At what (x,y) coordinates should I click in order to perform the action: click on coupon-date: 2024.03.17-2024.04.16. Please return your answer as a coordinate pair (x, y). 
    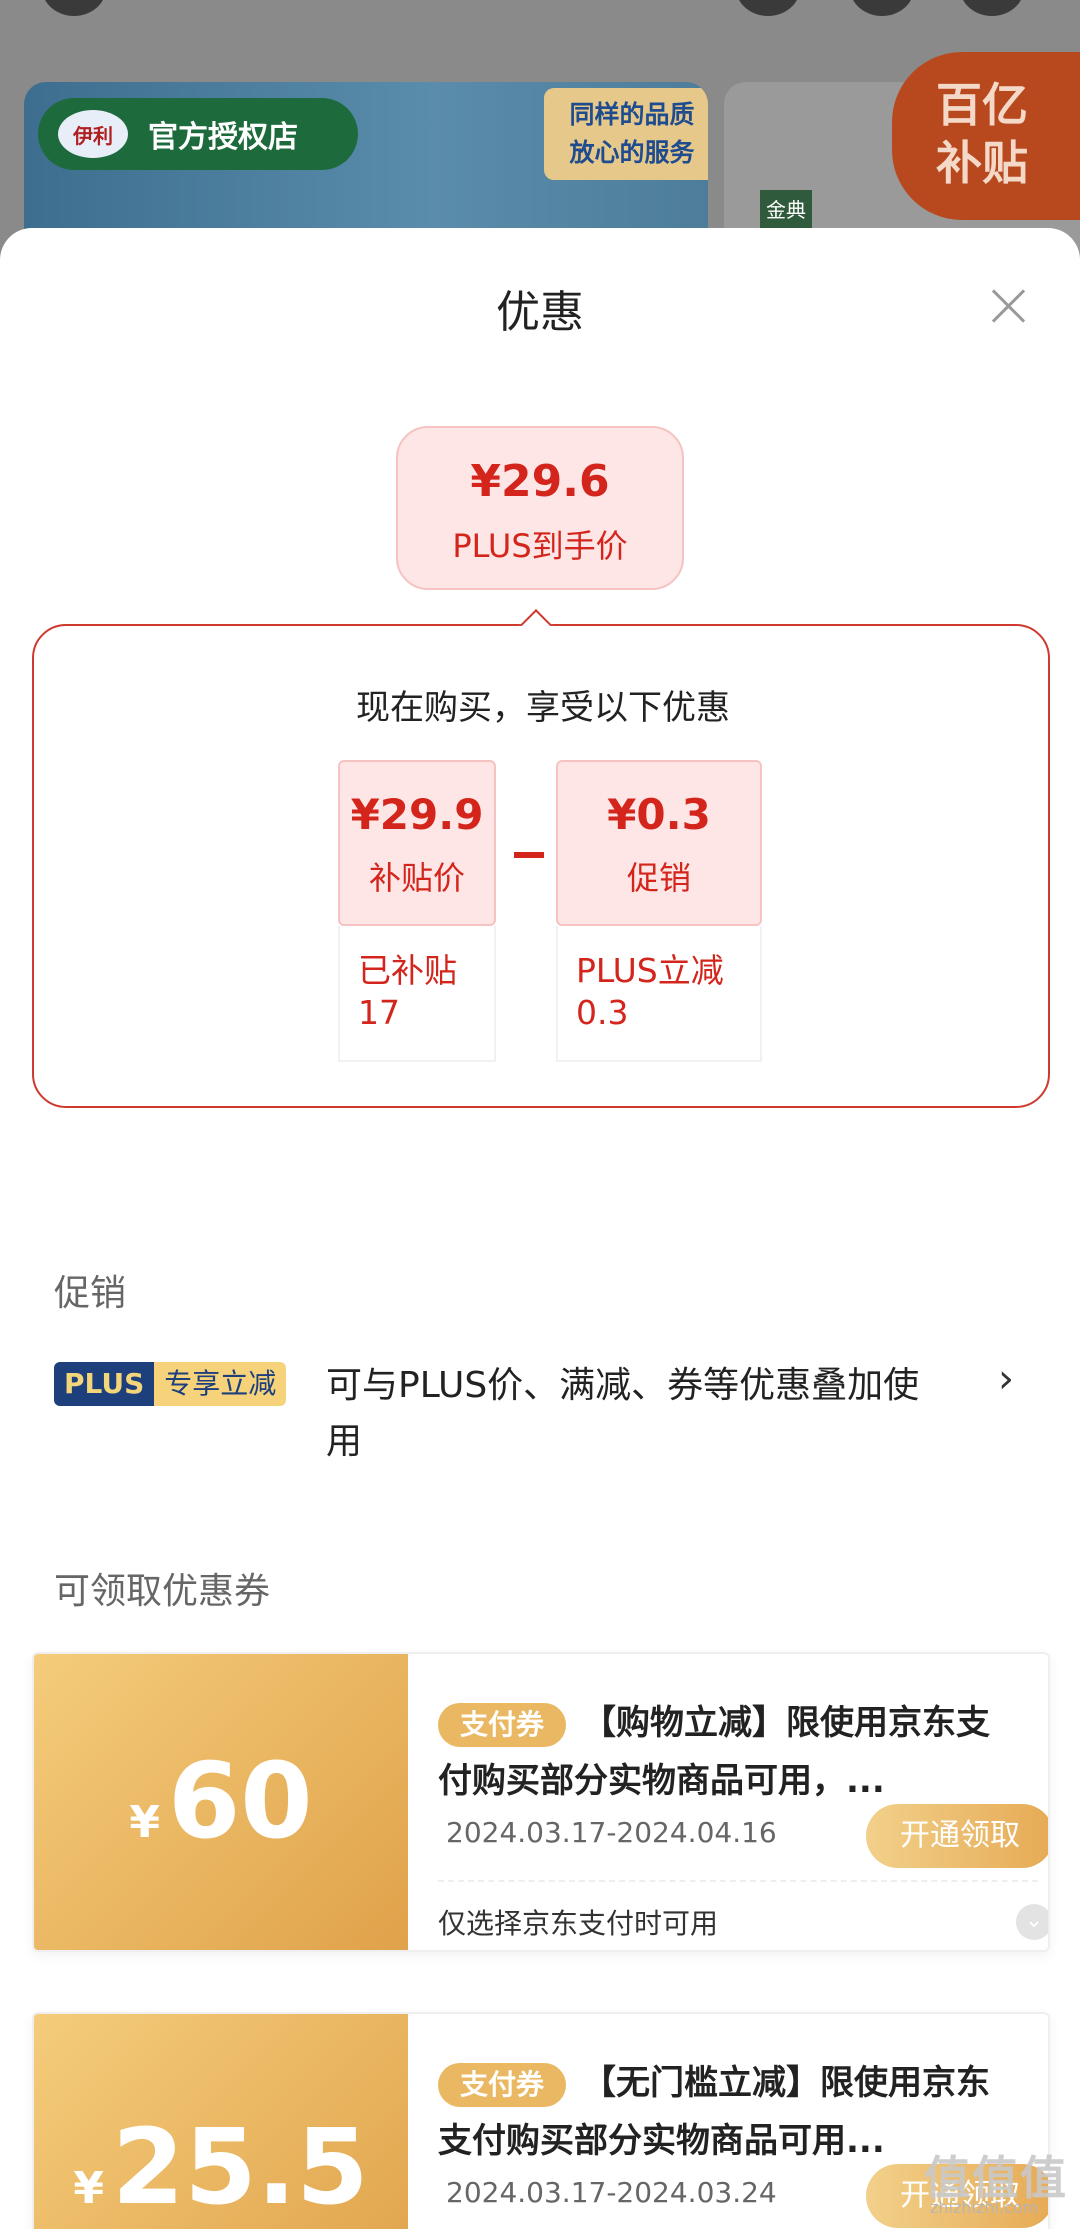
    Looking at the image, I should click on (611, 1832).